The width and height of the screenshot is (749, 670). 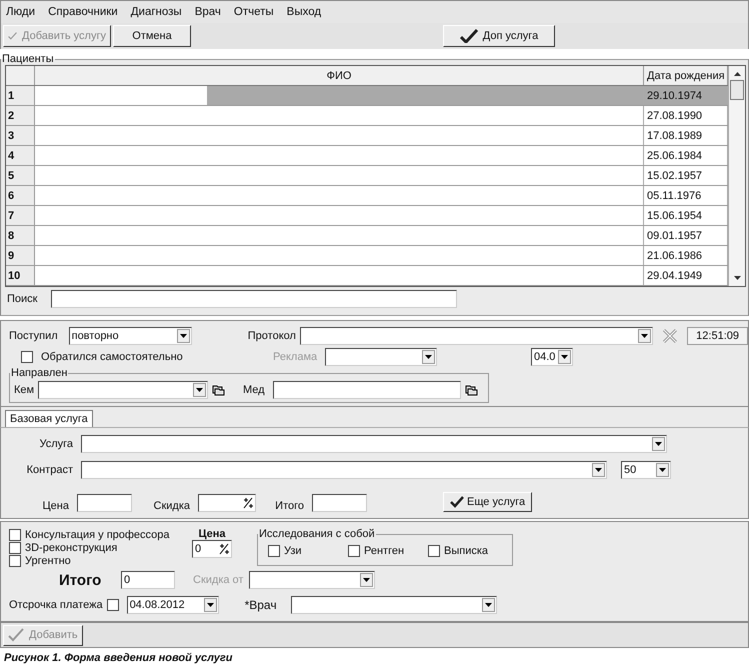 I want to click on cancel-button: Отмена, so click(x=152, y=36).